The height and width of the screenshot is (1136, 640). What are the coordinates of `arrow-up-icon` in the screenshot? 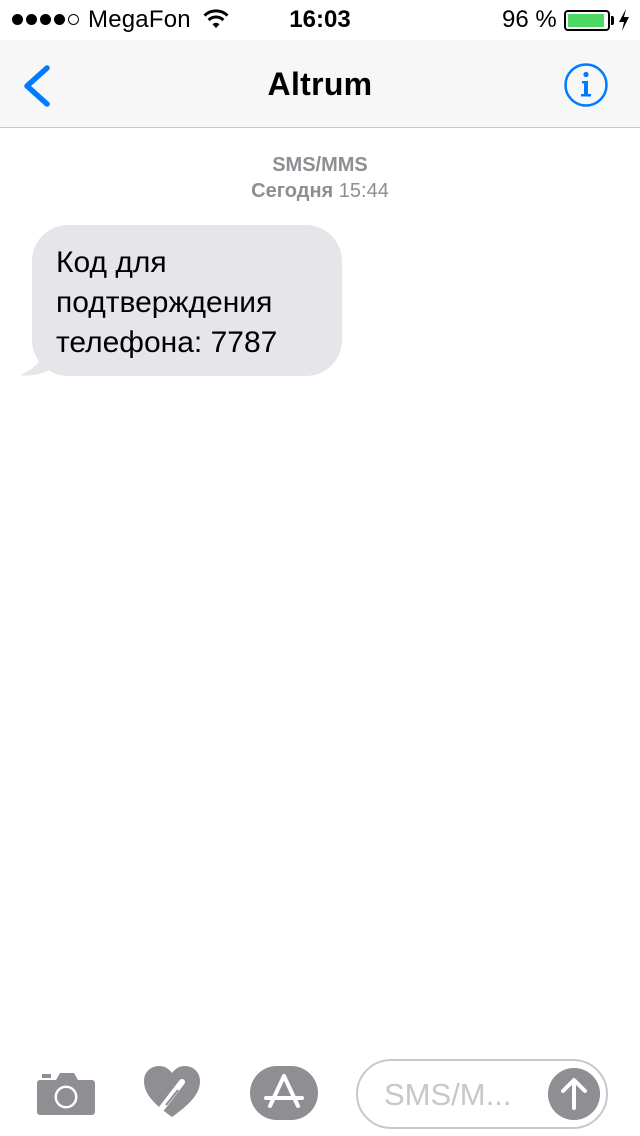 It's located at (574, 1094).